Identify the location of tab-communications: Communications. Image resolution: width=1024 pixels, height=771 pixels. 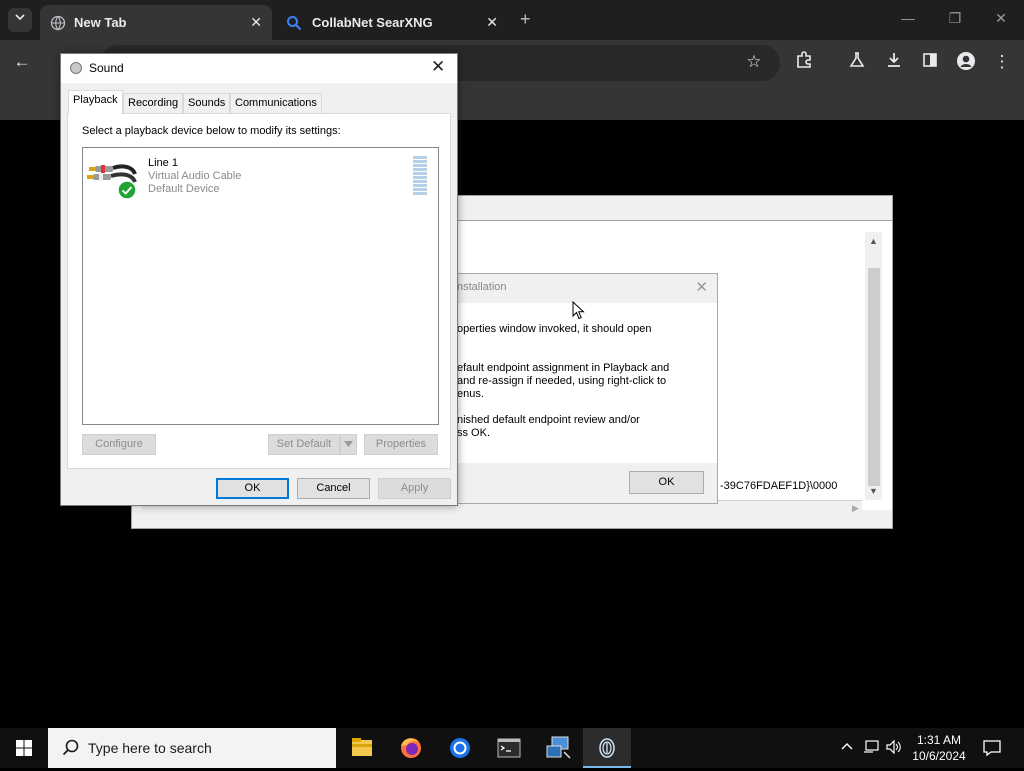
(276, 103).